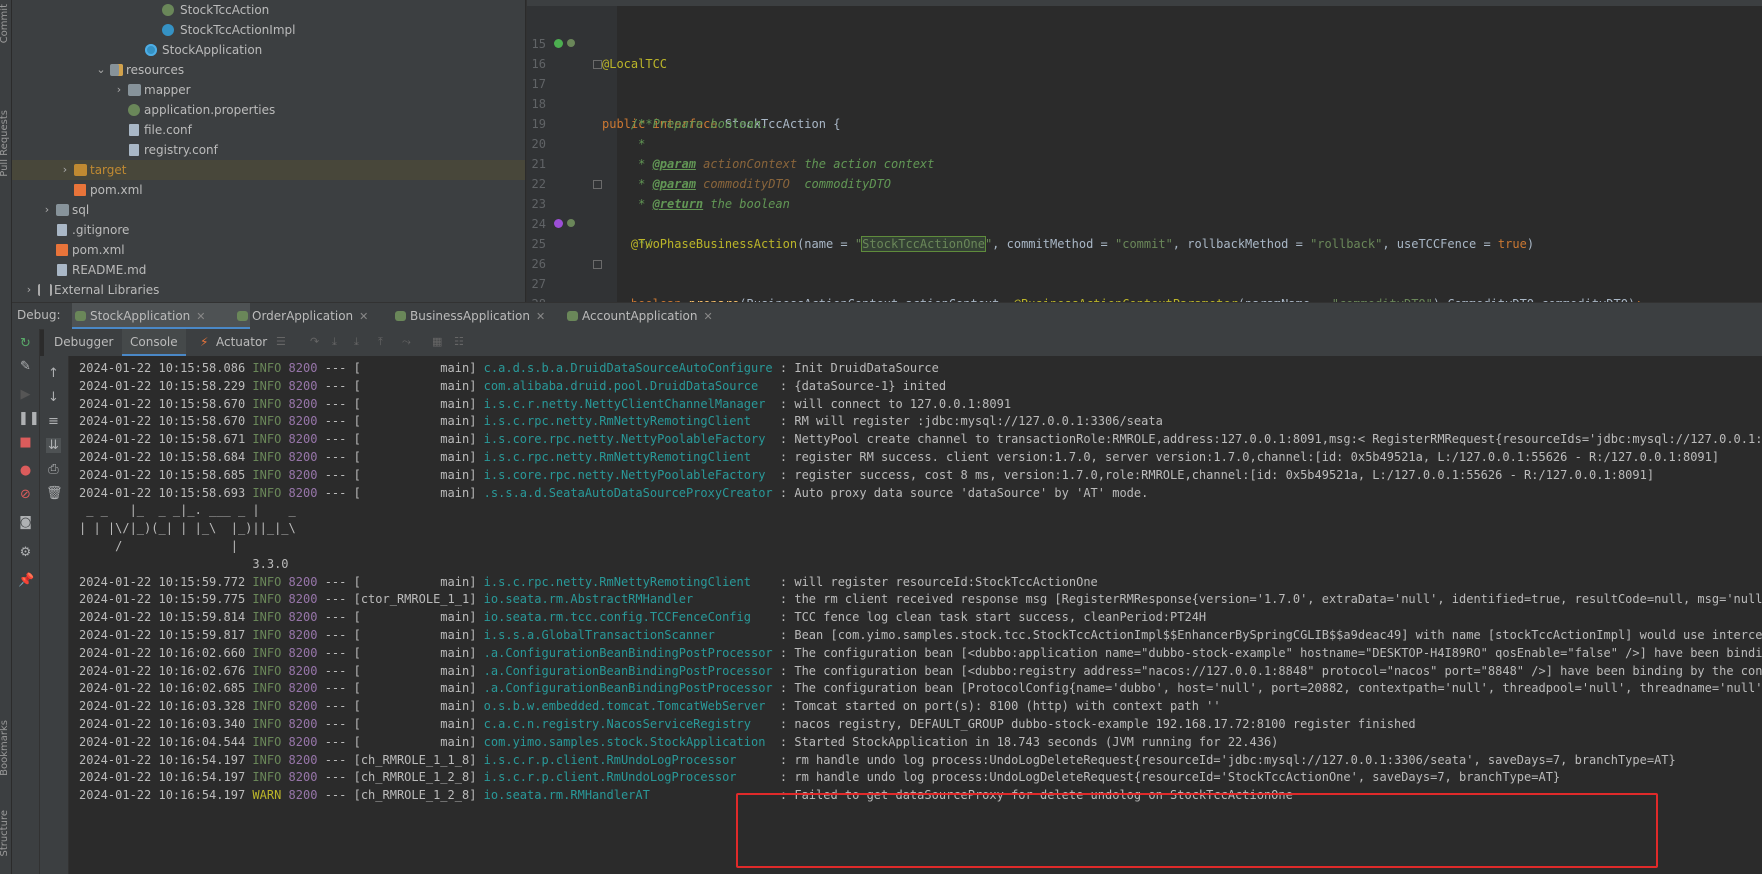  I want to click on print-icon: ⎙, so click(53, 469).